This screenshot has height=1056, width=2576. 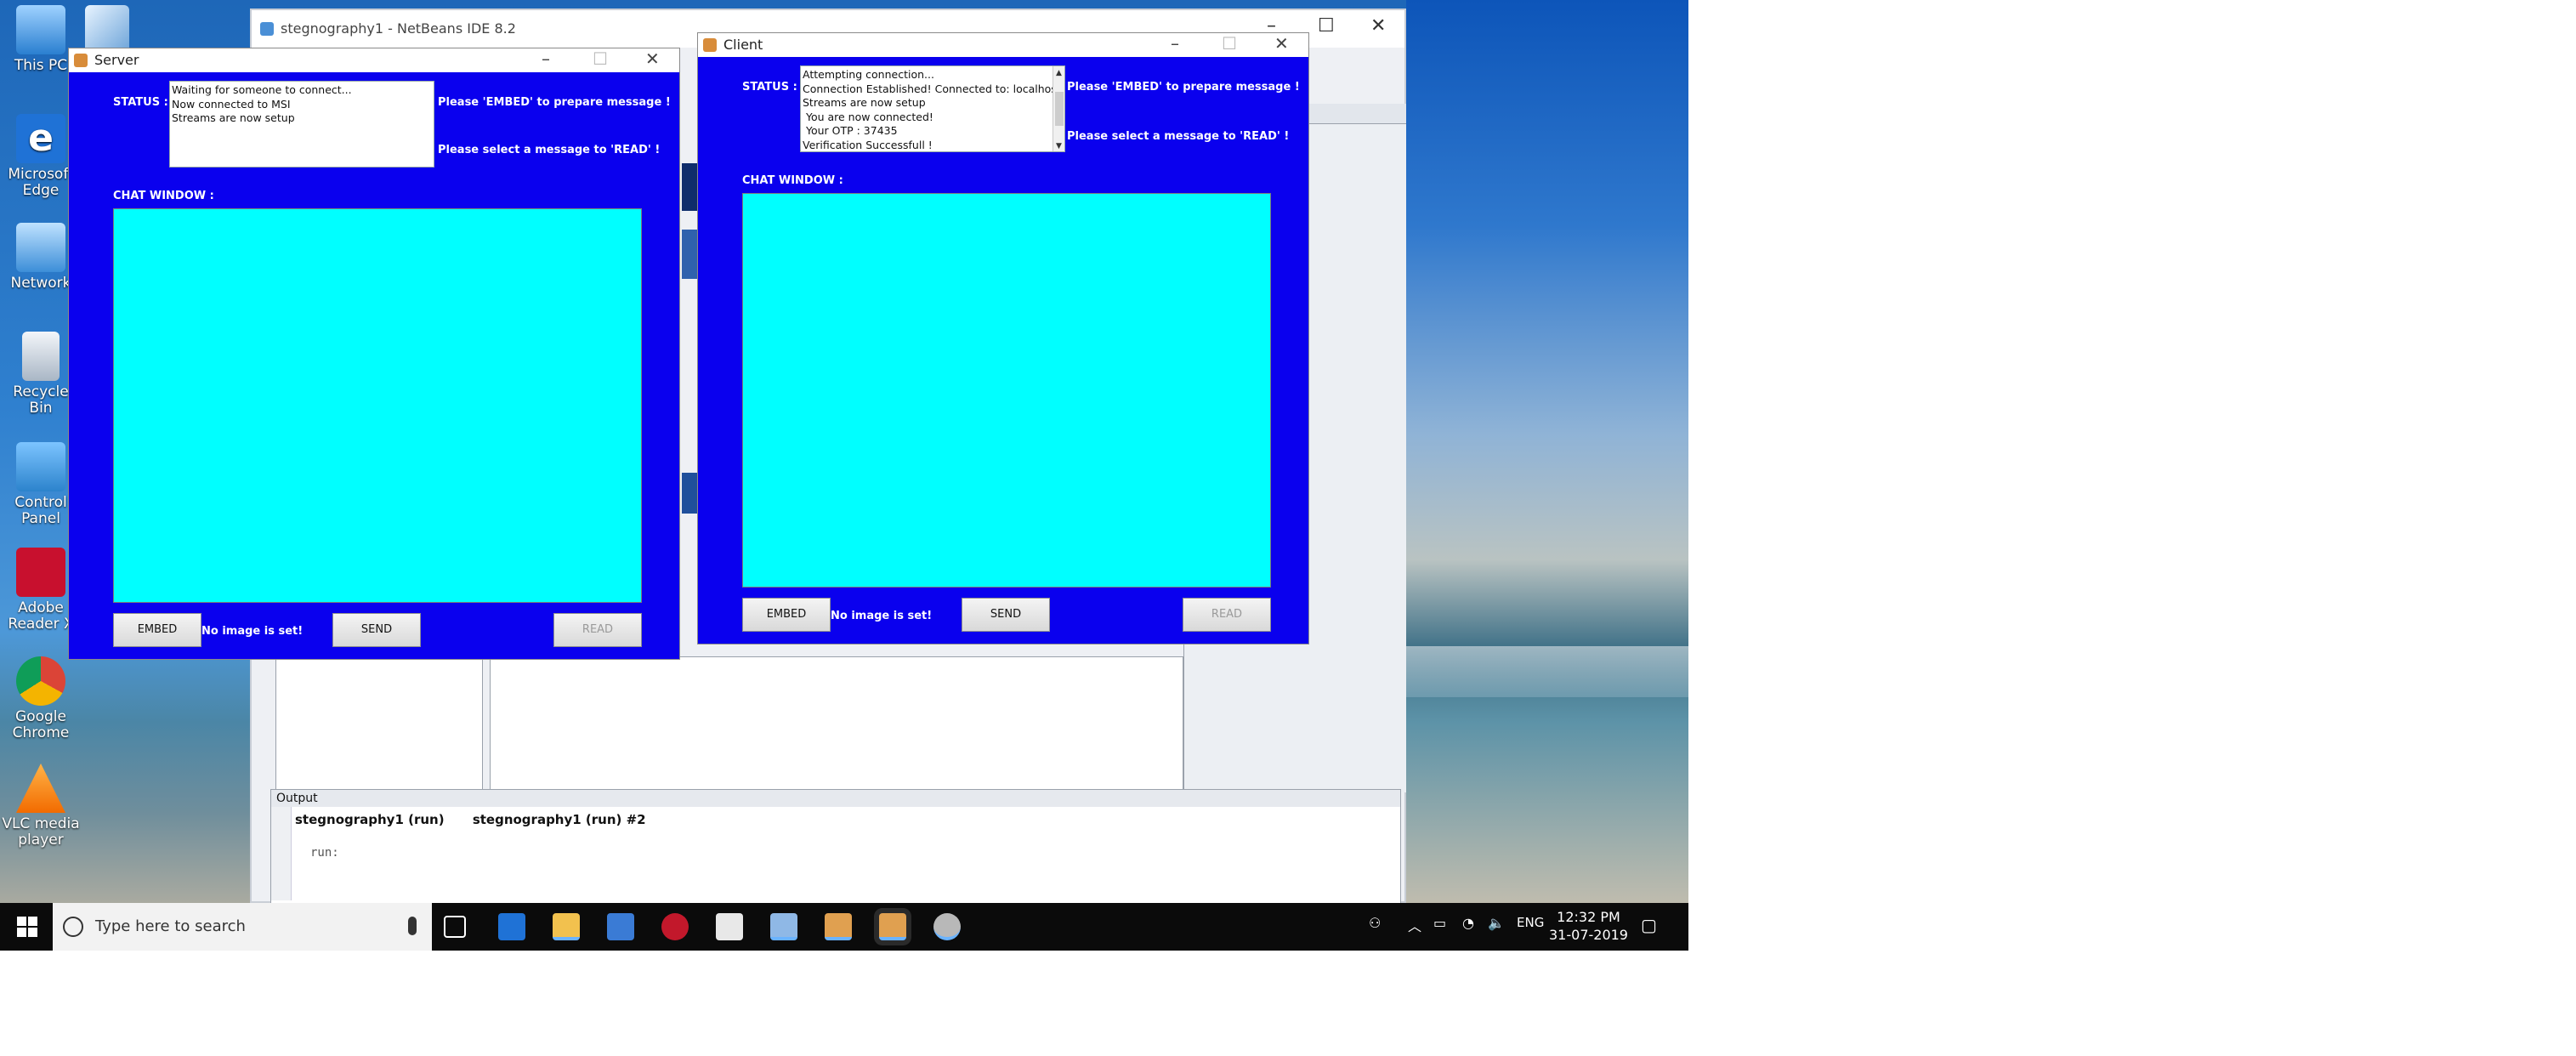 I want to click on control-panel-icon, so click(x=40, y=466).